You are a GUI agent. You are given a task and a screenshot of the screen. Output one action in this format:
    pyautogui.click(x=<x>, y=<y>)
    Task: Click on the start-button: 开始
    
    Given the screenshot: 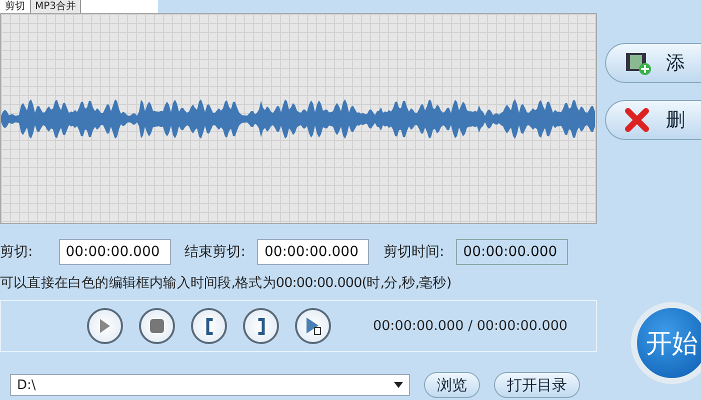 What is the action you would take?
    pyautogui.click(x=666, y=343)
    